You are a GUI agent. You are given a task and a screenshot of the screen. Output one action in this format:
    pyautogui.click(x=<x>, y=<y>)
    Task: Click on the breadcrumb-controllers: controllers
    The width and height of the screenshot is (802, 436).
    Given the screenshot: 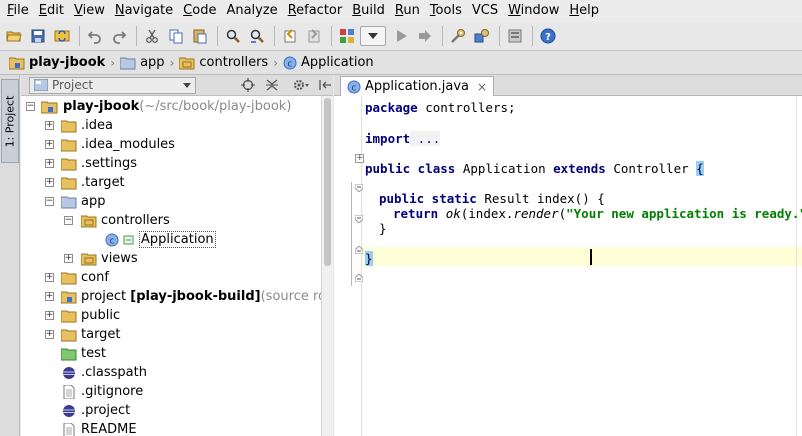 What is the action you would take?
    pyautogui.click(x=223, y=62)
    